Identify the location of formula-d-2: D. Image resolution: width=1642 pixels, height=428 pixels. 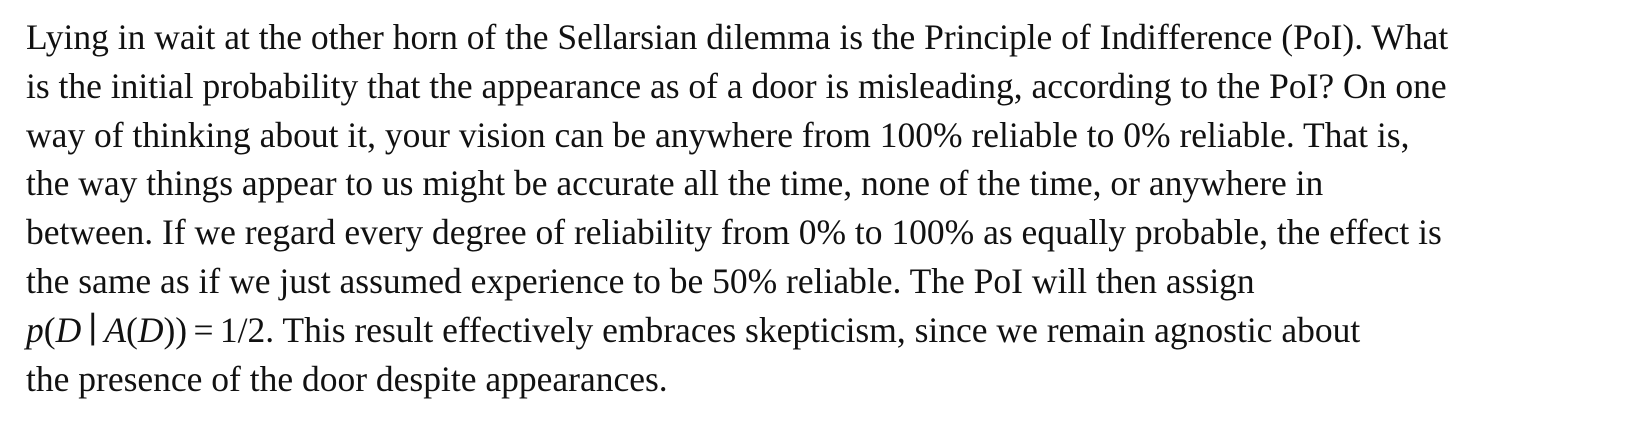
(150, 329).